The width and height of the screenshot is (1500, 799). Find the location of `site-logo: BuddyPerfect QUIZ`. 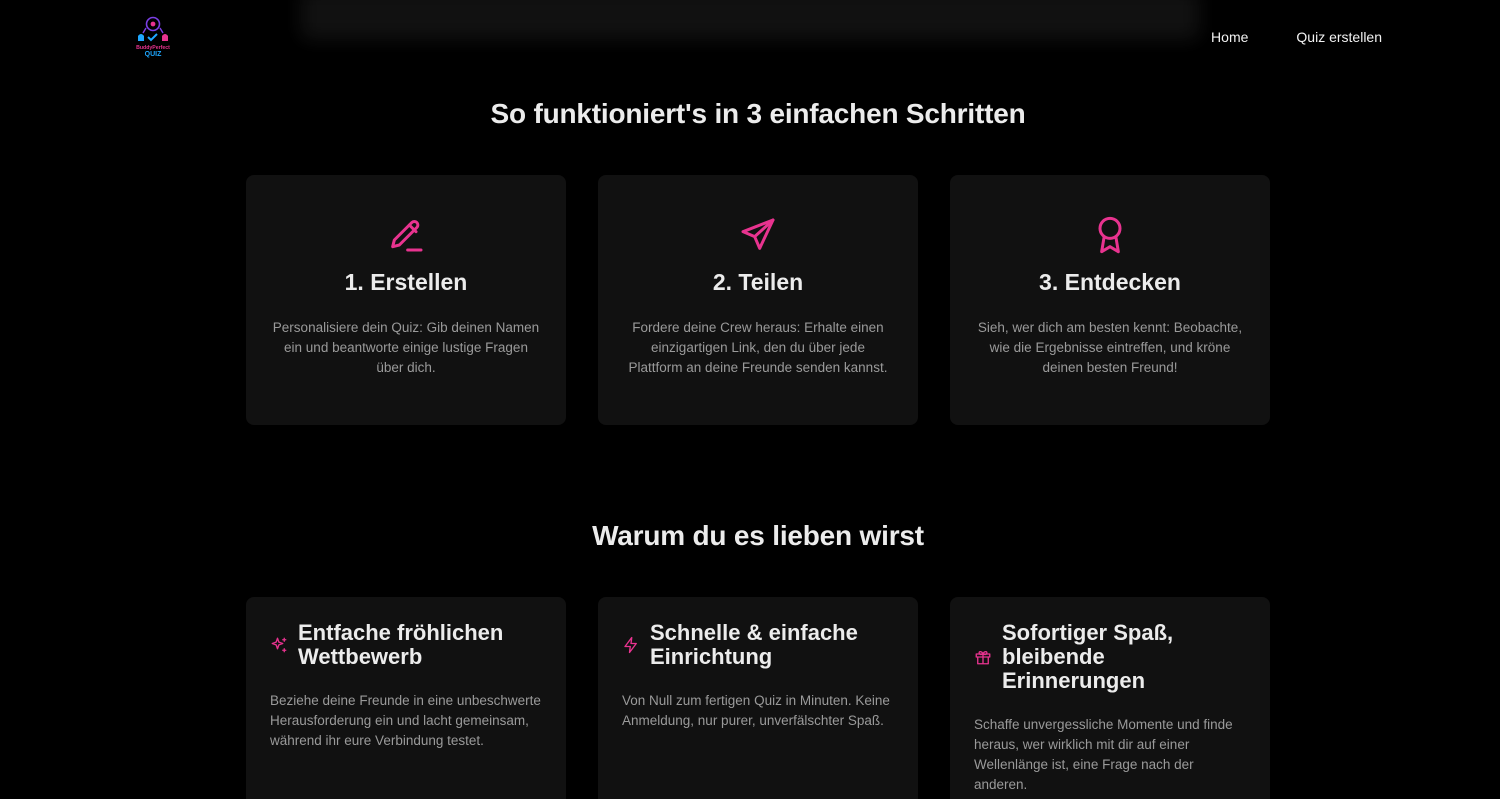

site-logo: BuddyPerfect QUIZ is located at coordinates (153, 37).